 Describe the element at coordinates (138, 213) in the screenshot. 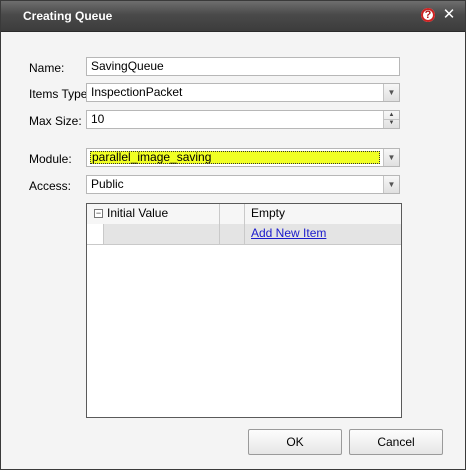

I see `initial-value-header: Initial Value` at that location.